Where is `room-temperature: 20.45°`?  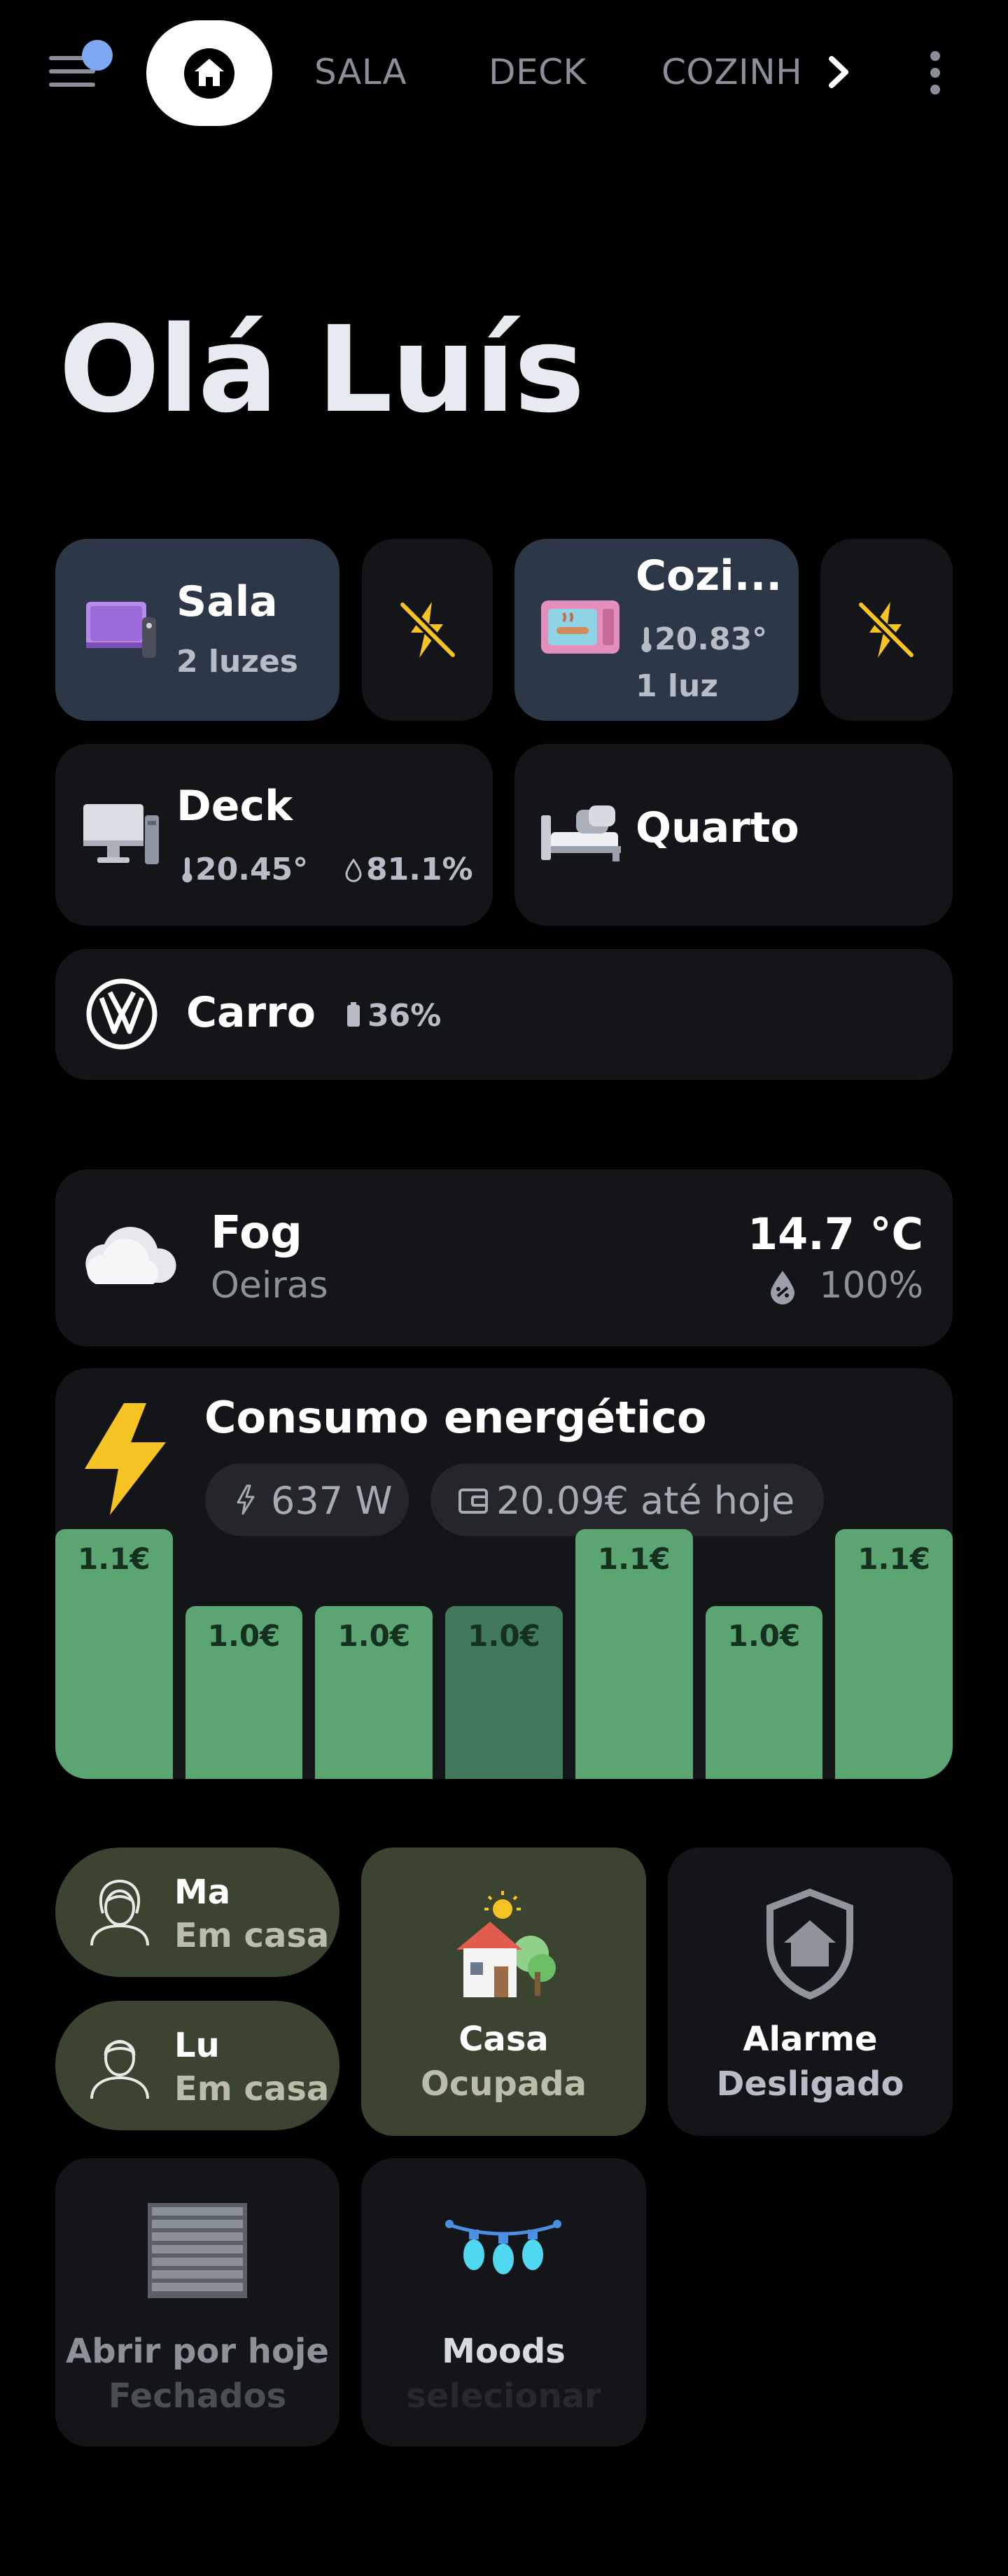 room-temperature: 20.45° is located at coordinates (252, 869).